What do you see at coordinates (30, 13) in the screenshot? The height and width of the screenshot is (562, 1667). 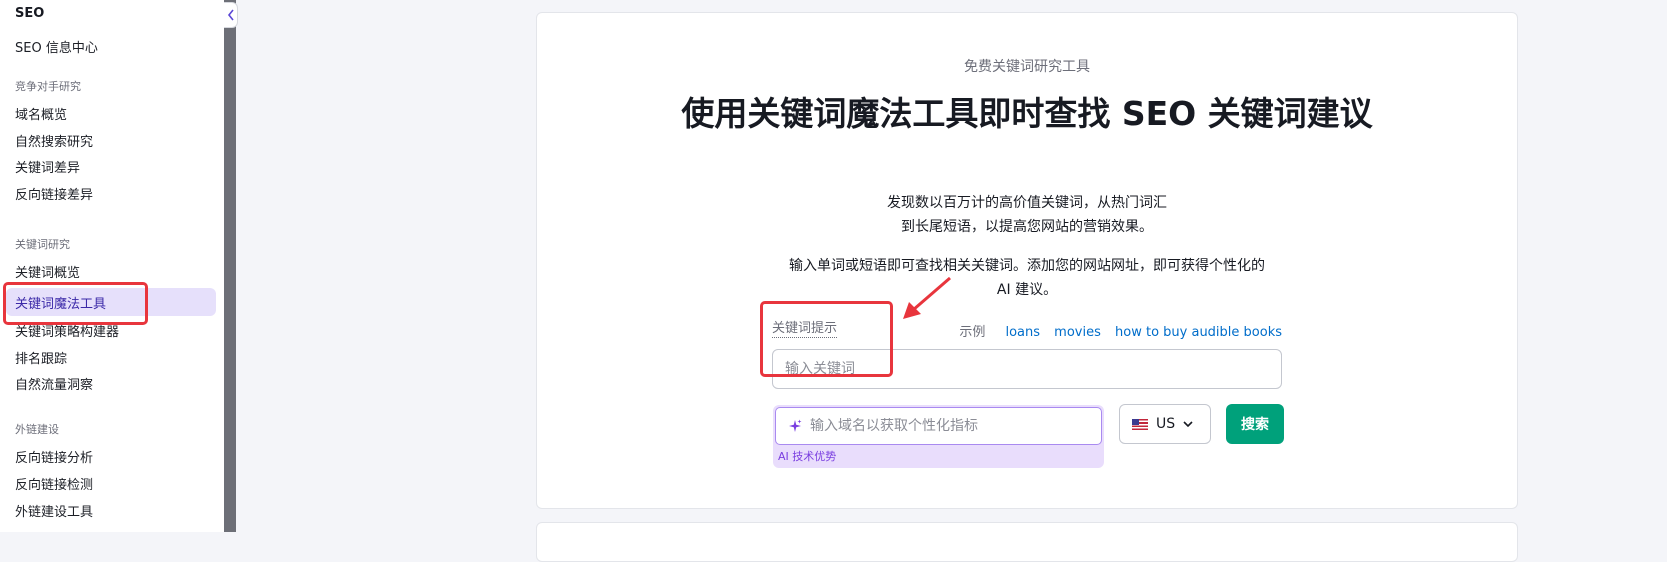 I see `sidebar-title: SEO` at bounding box center [30, 13].